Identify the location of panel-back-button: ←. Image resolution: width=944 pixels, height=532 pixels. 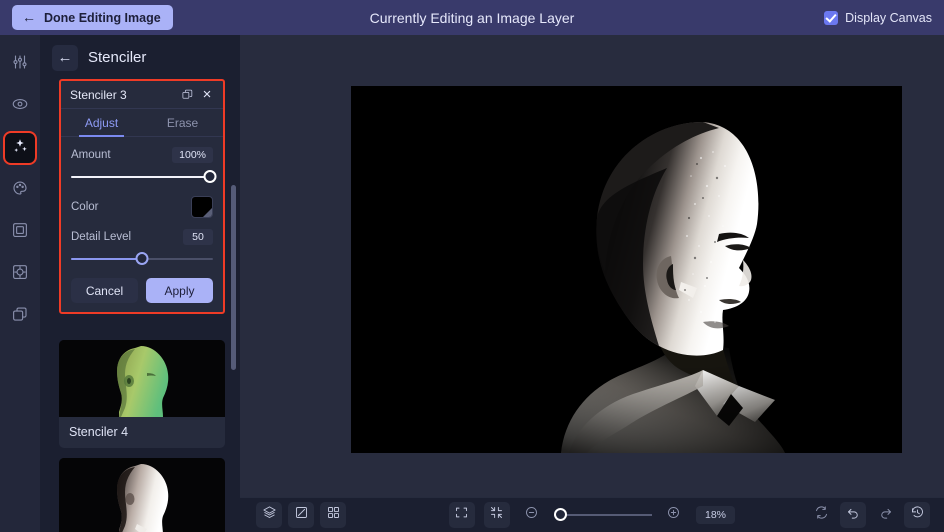
(65, 57).